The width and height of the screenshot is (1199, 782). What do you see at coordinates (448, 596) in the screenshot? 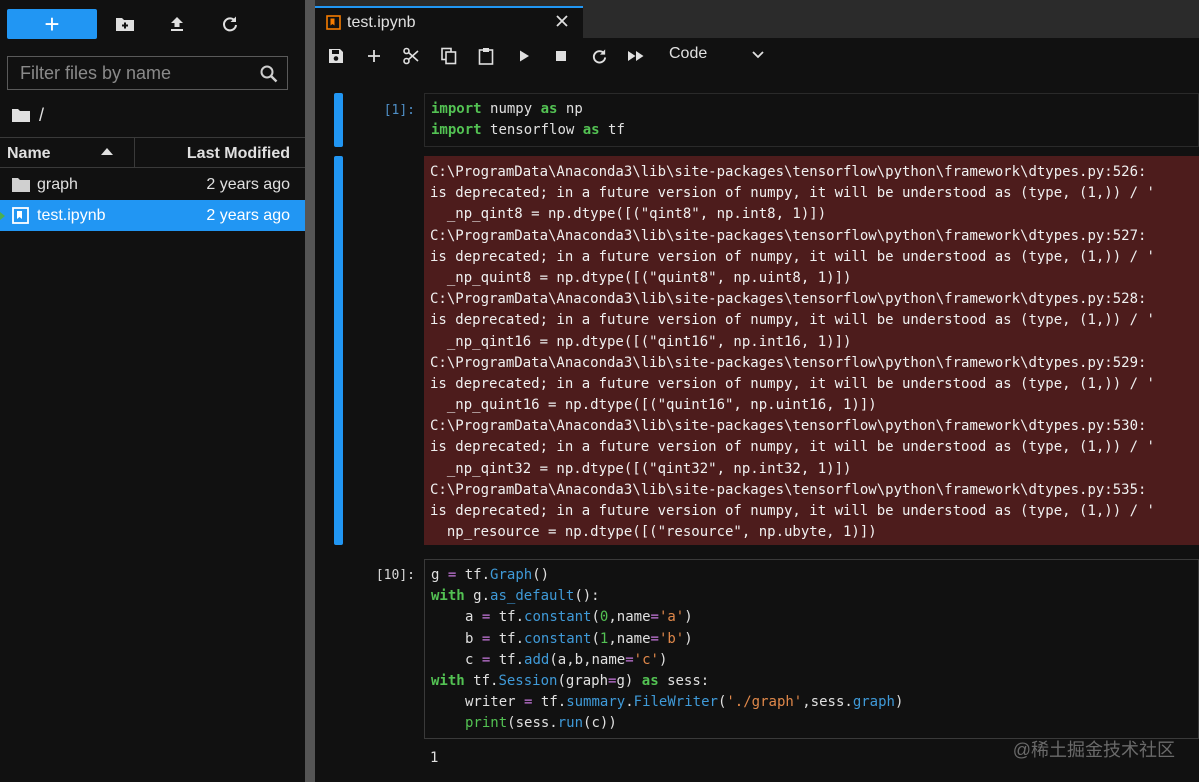
I see `code-token: with` at bounding box center [448, 596].